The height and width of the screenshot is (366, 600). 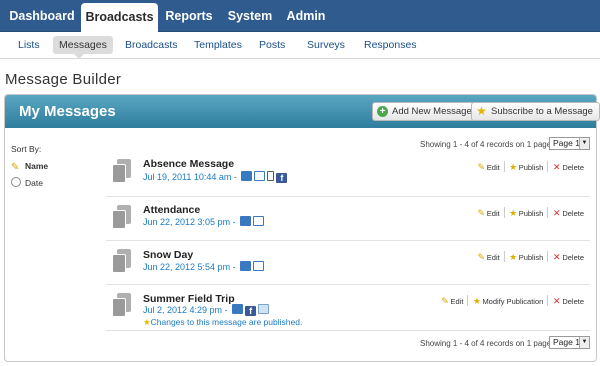 I want to click on message-date-text: Jun 22, 2012 5:54 pm -, so click(x=189, y=267).